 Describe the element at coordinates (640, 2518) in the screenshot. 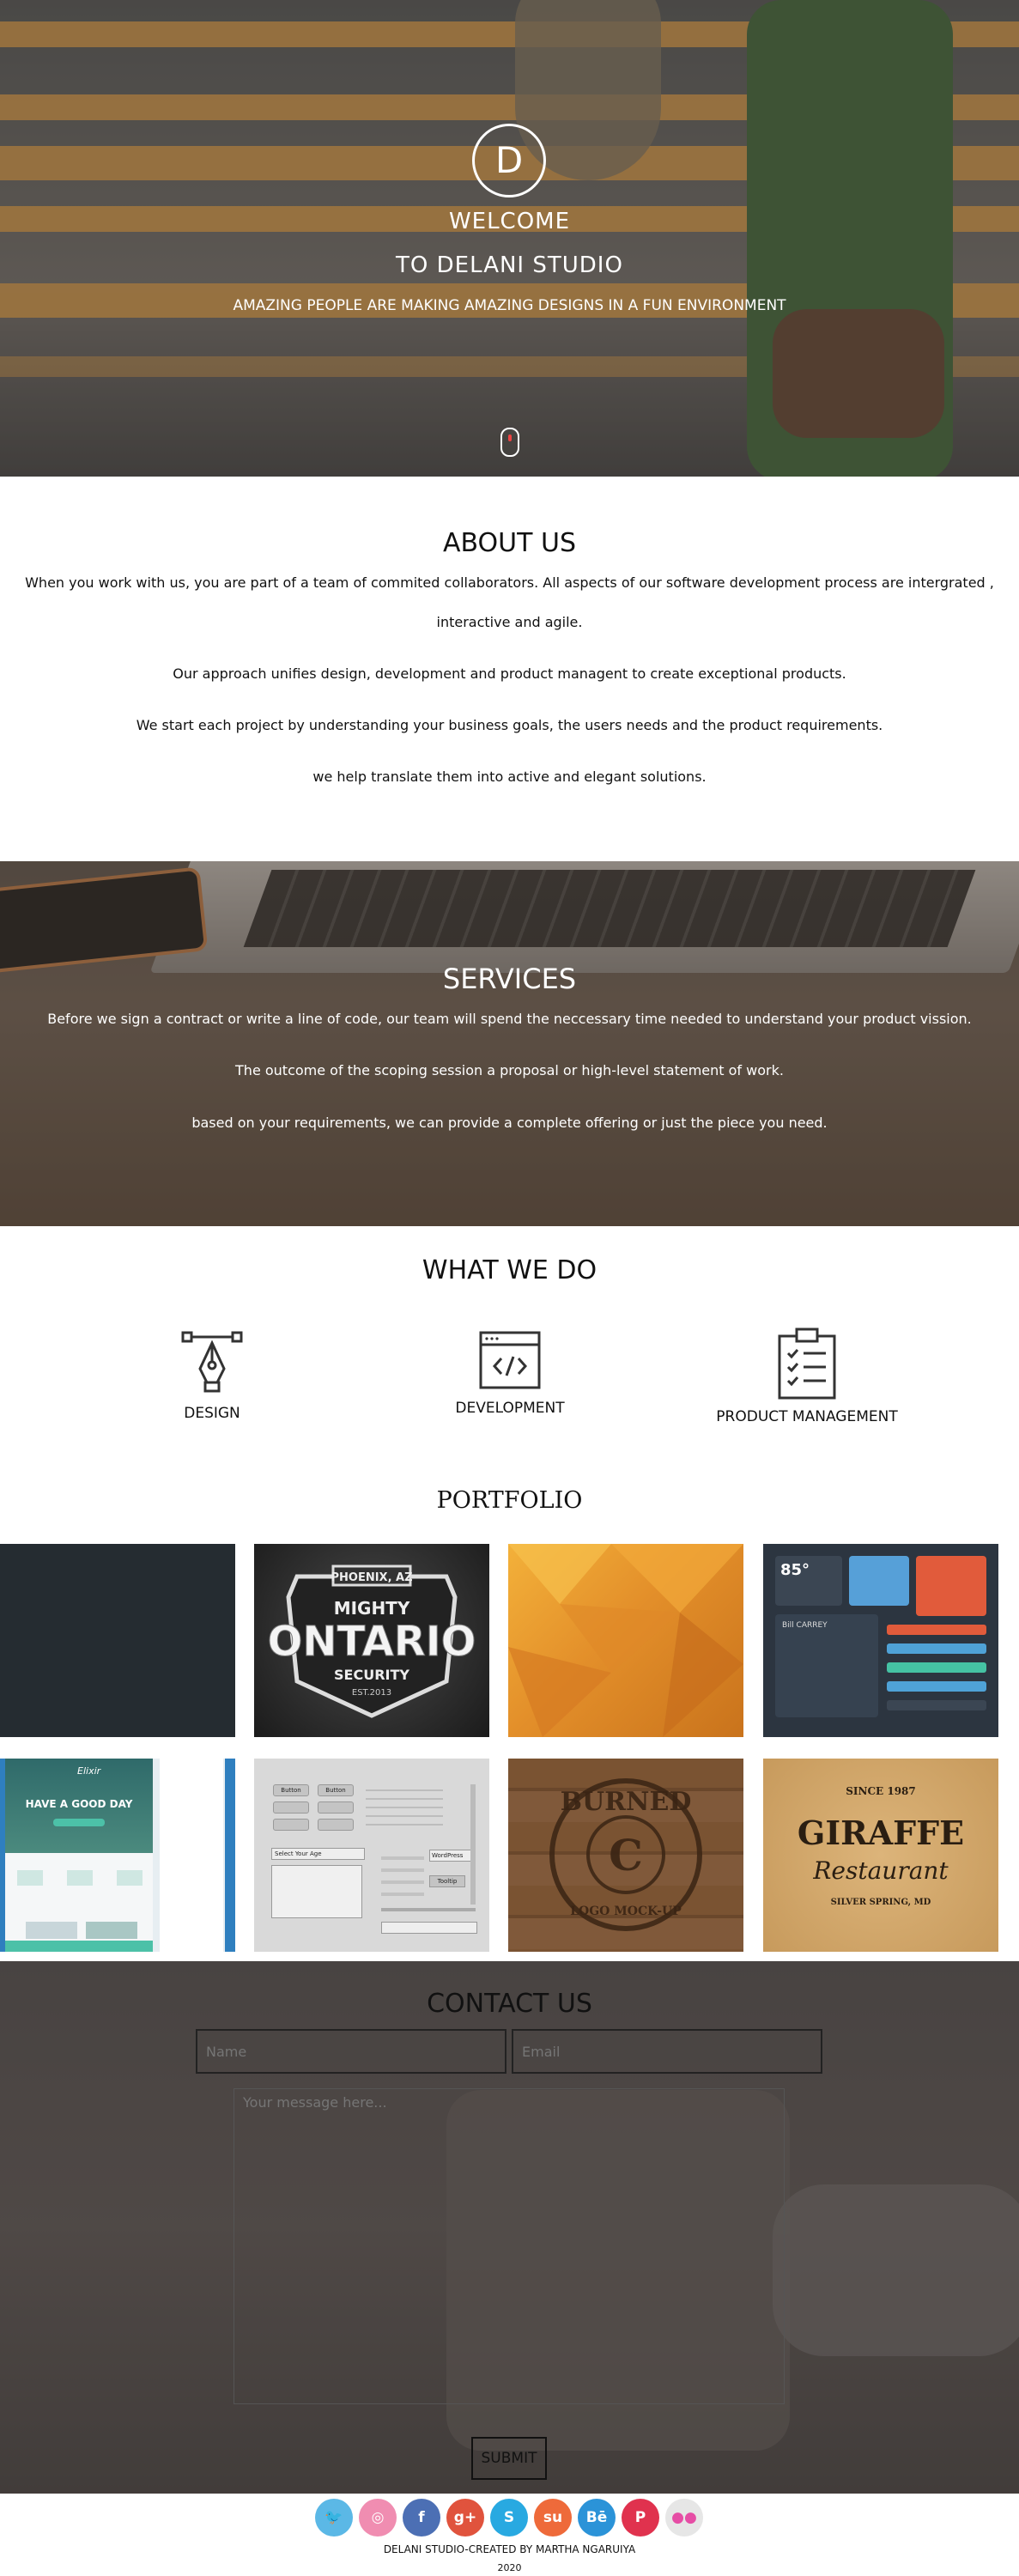

I see `pinterest-icon: P` at that location.